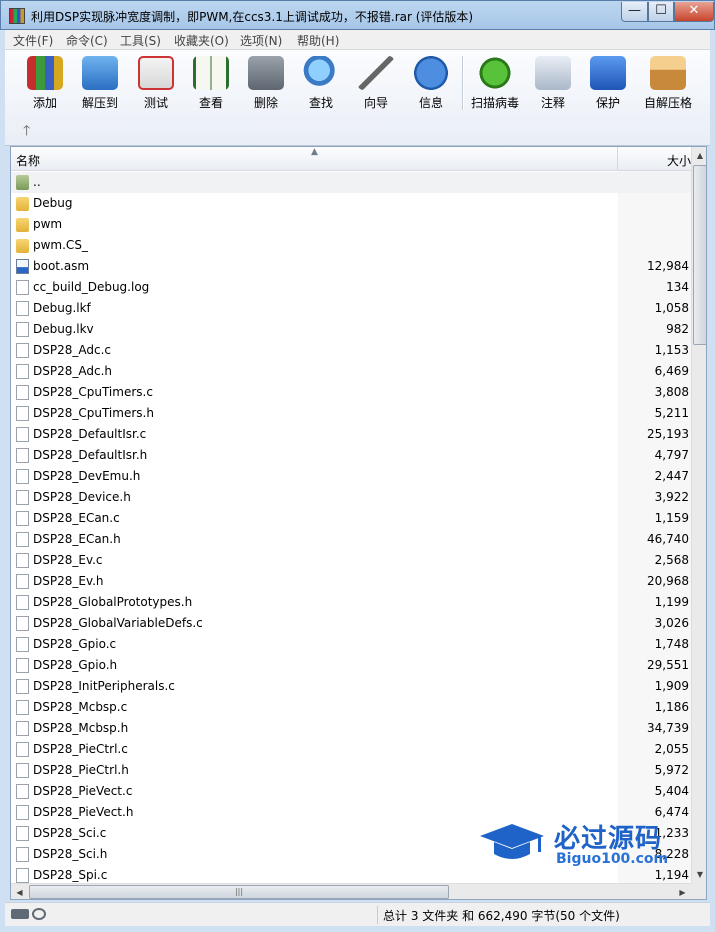 The width and height of the screenshot is (715, 932). I want to click on file-row: DSP28_Adc.c 1,153, so click(351, 350).